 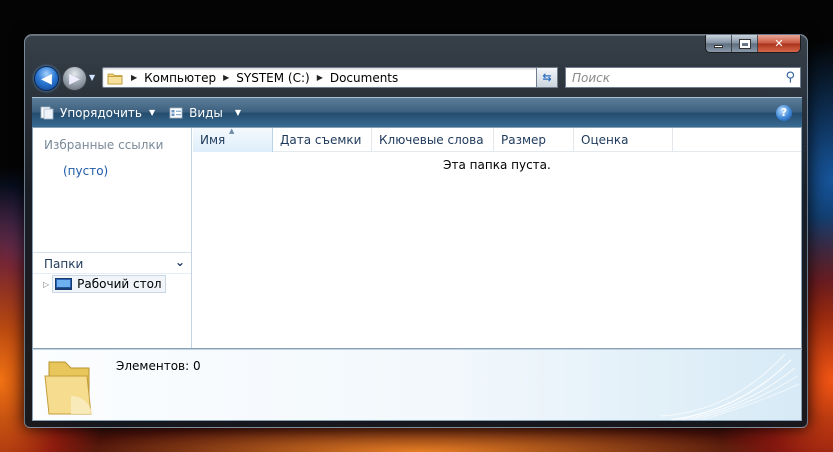 I want to click on column-header-date-taken: Дата съемки, so click(x=322, y=140).